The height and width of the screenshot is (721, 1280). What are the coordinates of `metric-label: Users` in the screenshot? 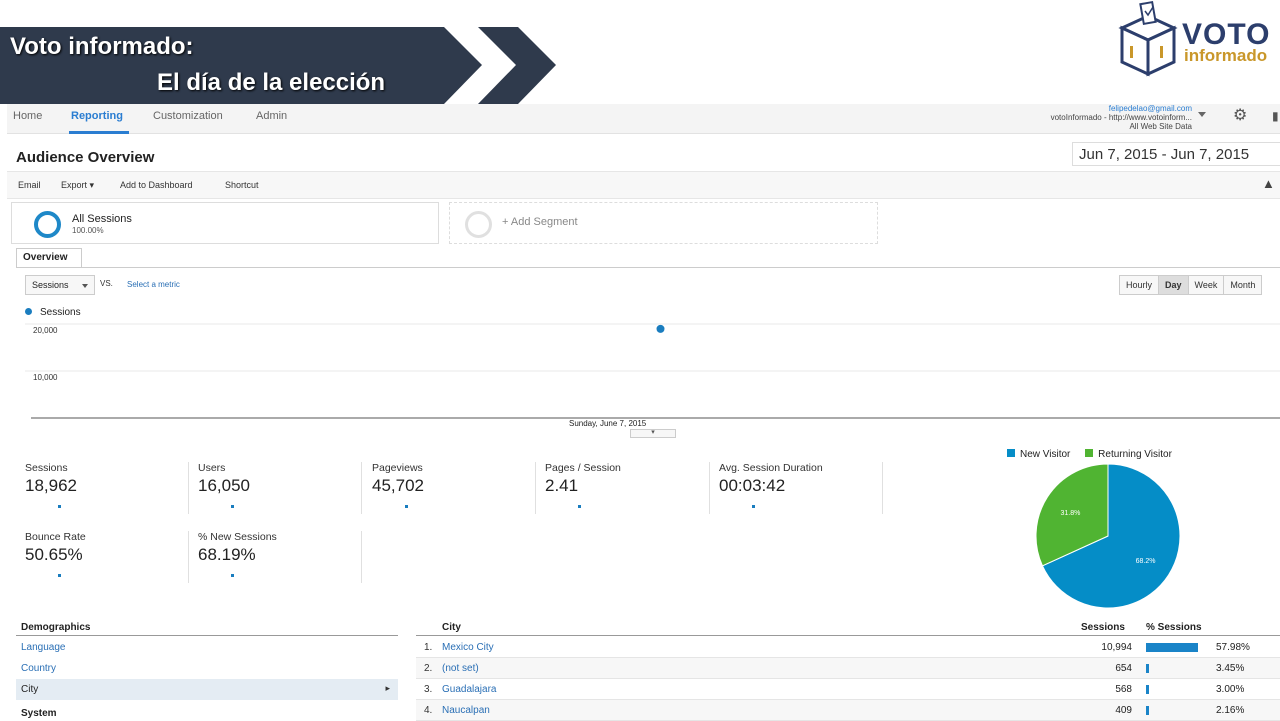 It's located at (212, 468).